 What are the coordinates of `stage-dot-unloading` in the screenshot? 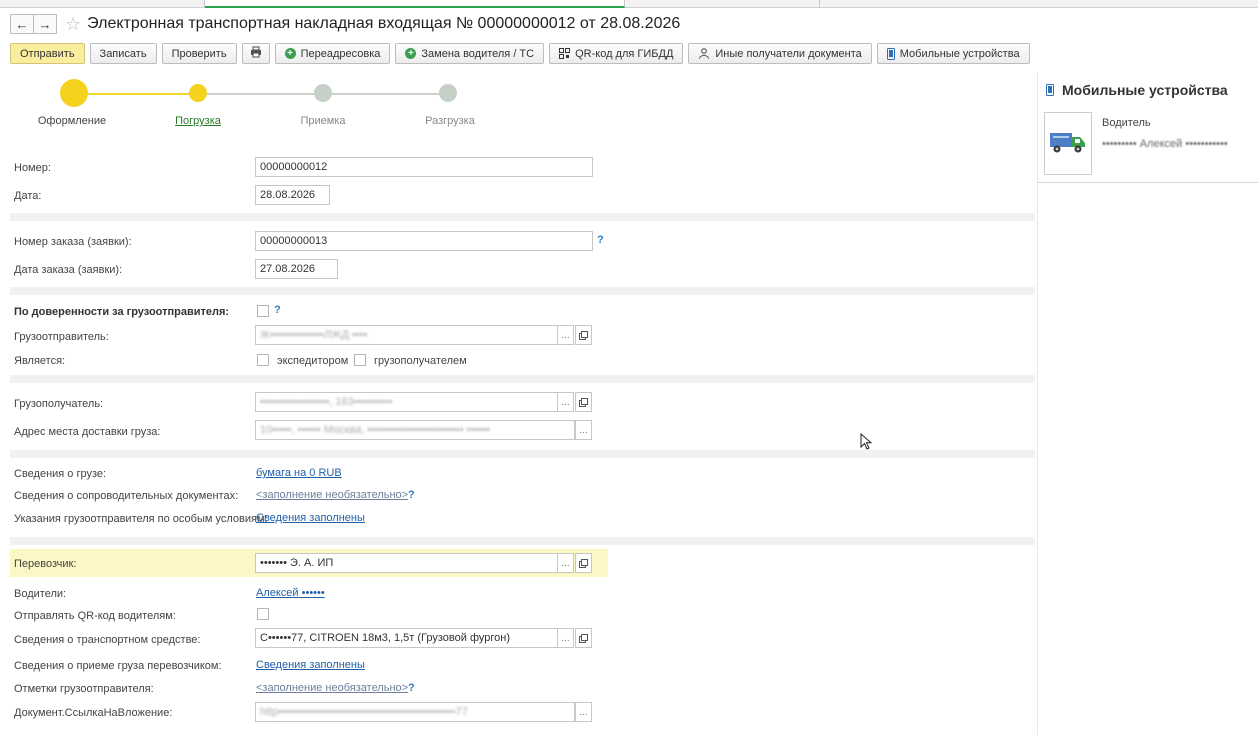 It's located at (448, 93).